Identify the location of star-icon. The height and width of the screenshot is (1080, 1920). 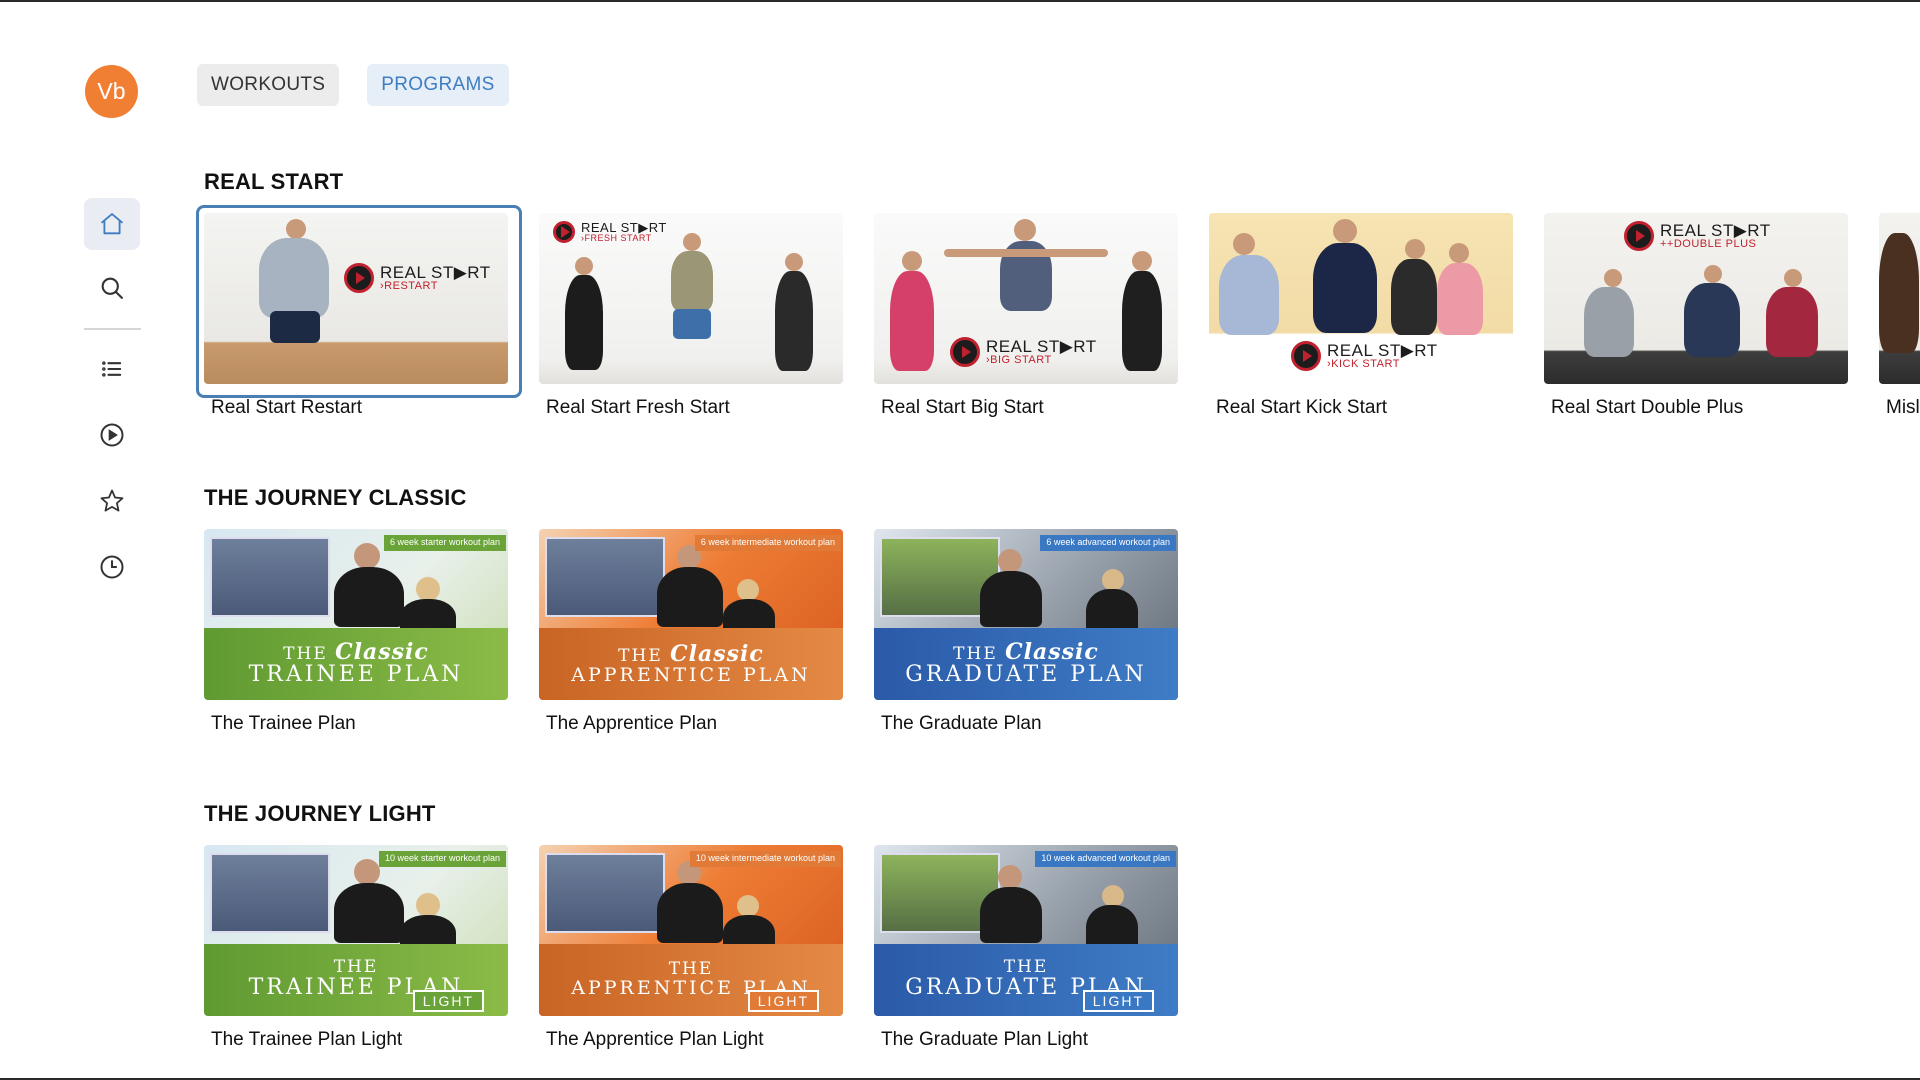
(112, 500).